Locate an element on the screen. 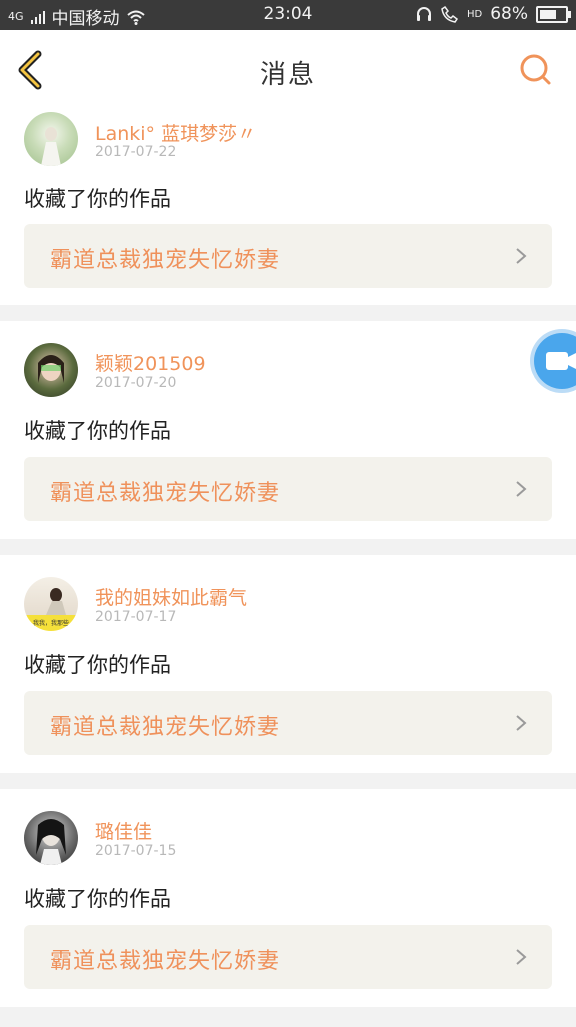 The width and height of the screenshot is (576, 1027). battery-percent: 68% is located at coordinates (509, 14).